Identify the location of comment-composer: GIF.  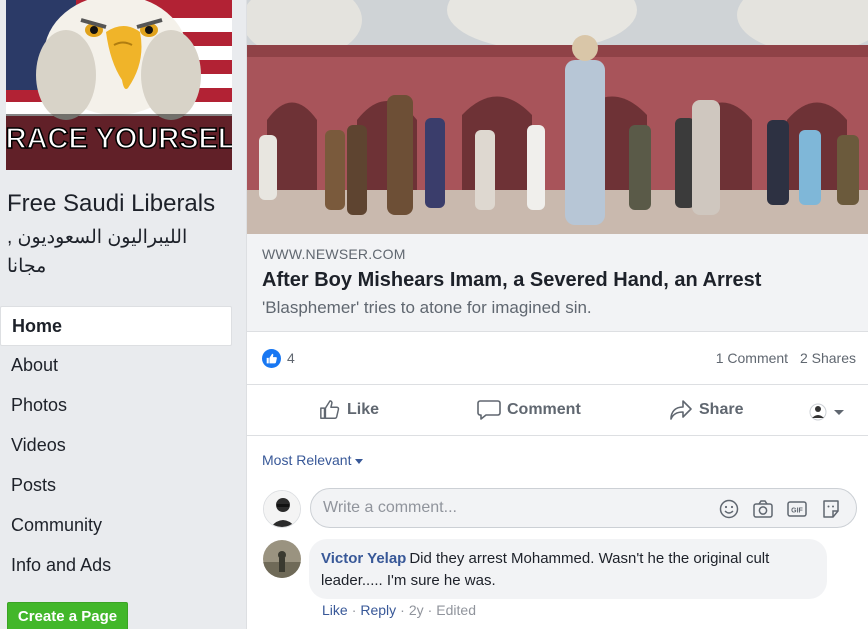
(583, 508).